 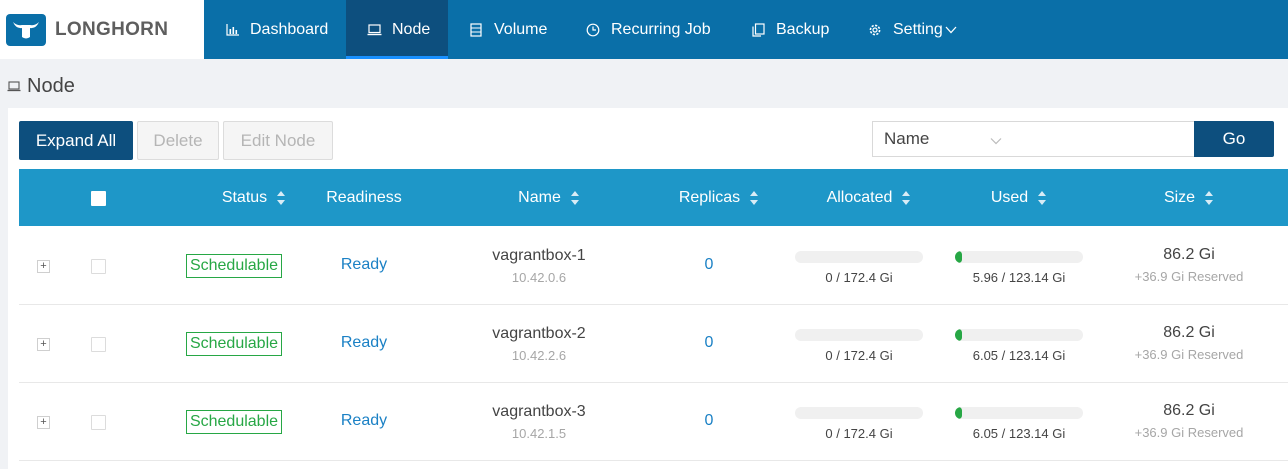 What do you see at coordinates (289, 29) in the screenshot?
I see `nav-label-dashboard: Dashboard` at bounding box center [289, 29].